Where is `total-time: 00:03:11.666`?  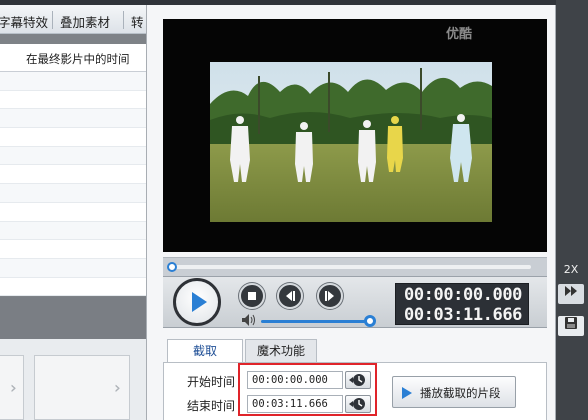 total-time: 00:03:11.666 is located at coordinates (463, 315).